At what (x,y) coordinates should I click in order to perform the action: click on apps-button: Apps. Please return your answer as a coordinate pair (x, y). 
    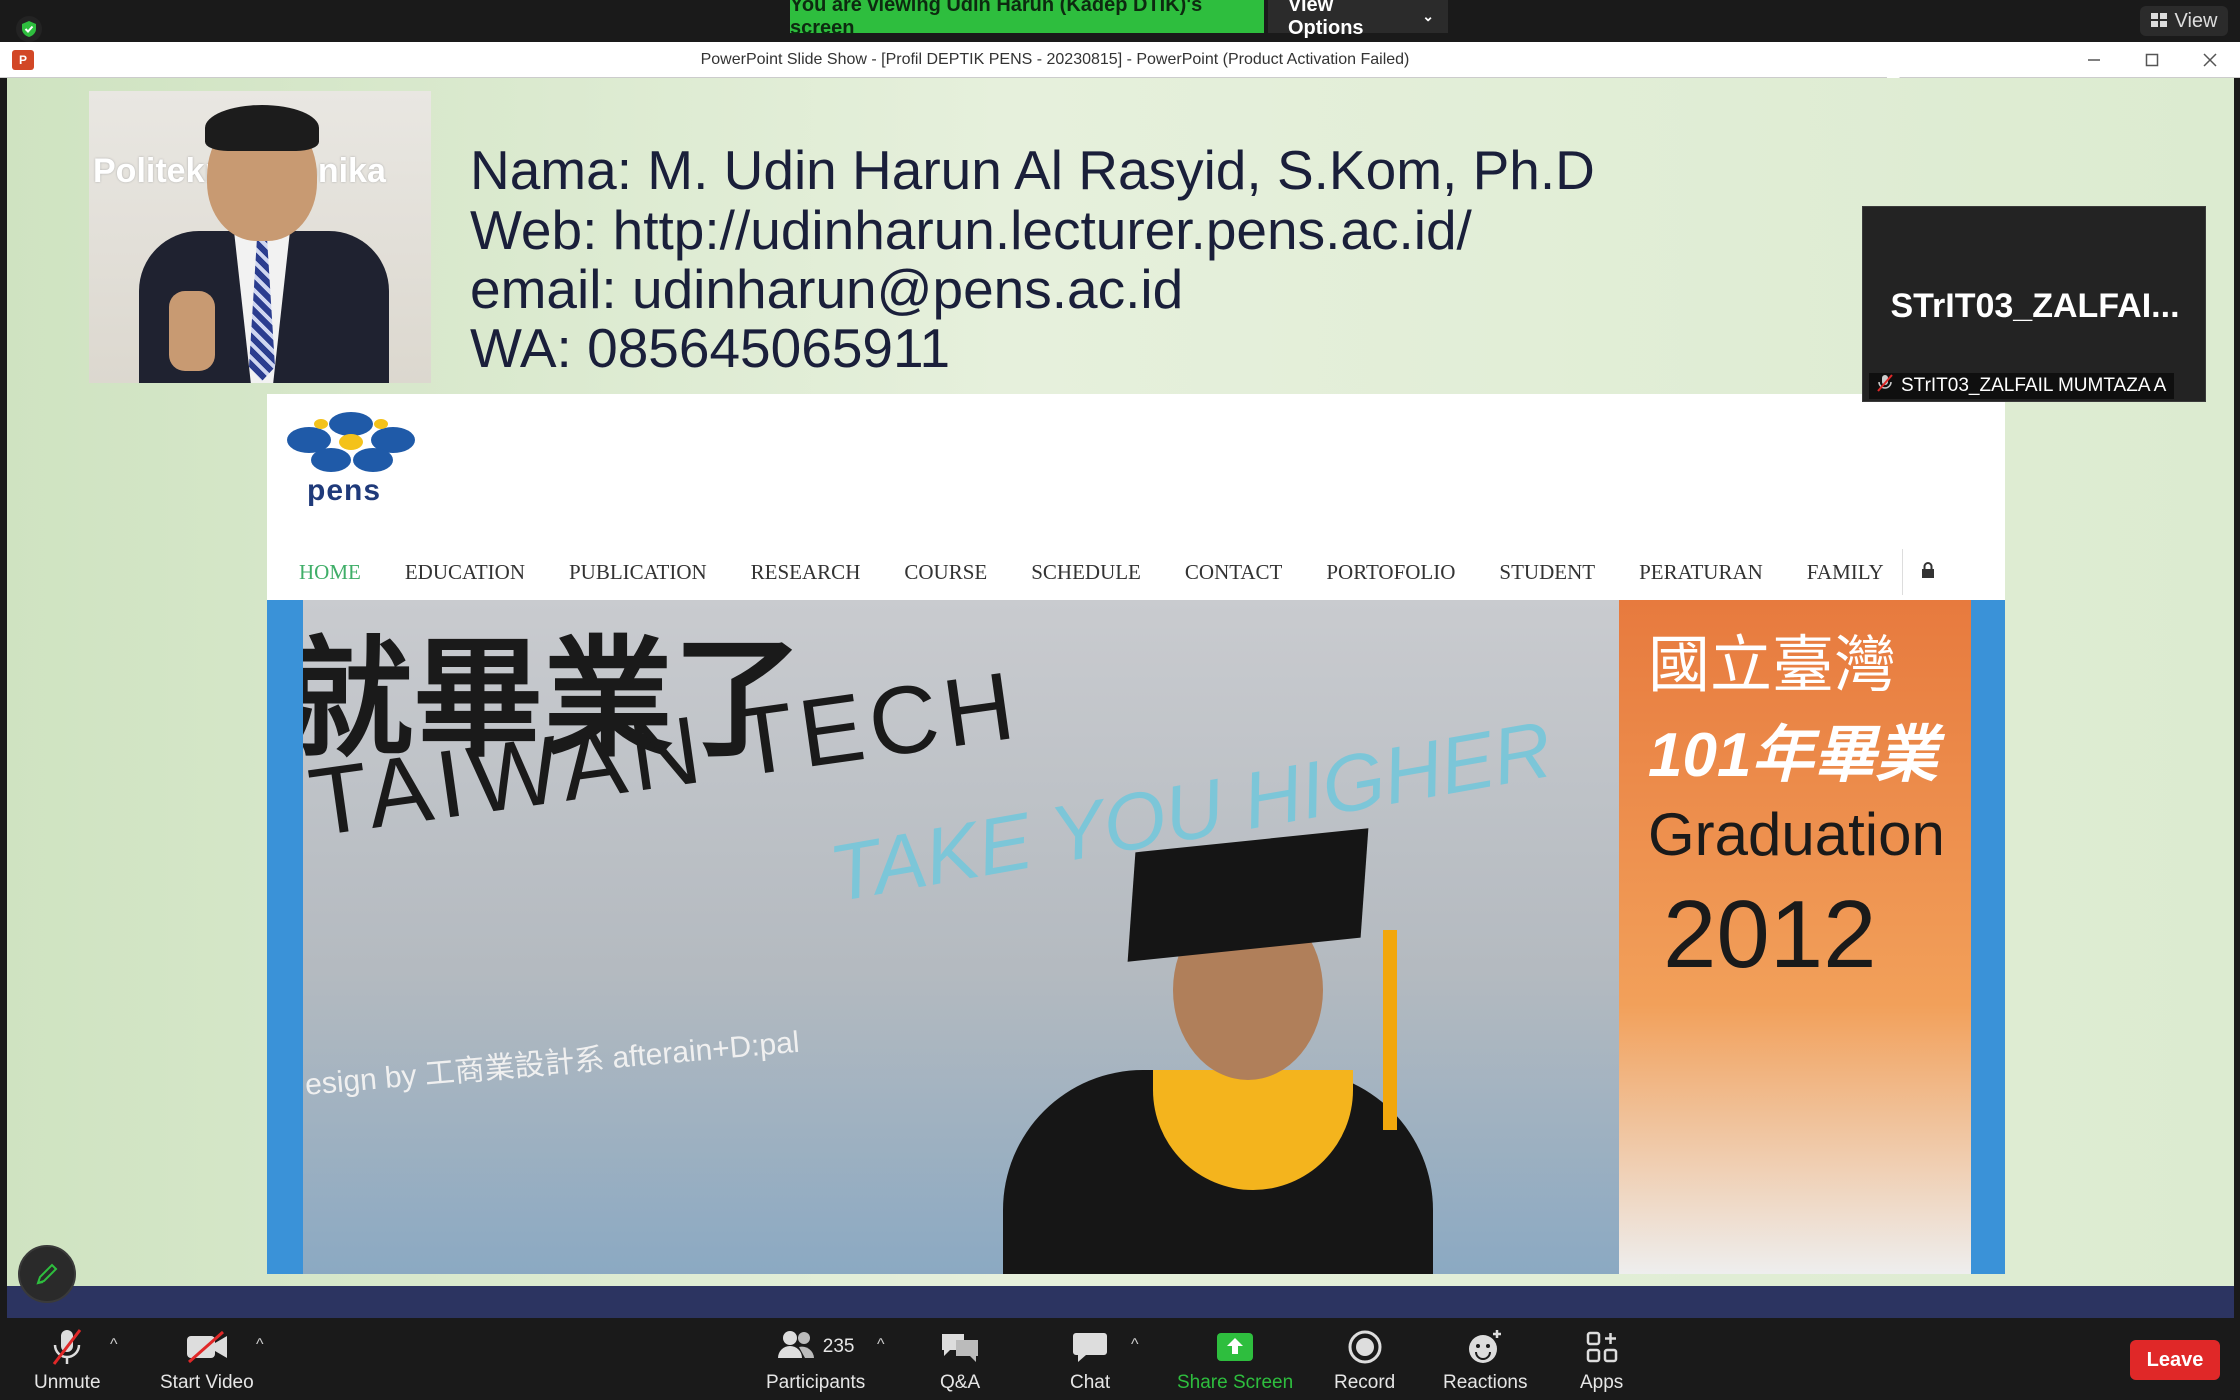
    Looking at the image, I should click on (1601, 1361).